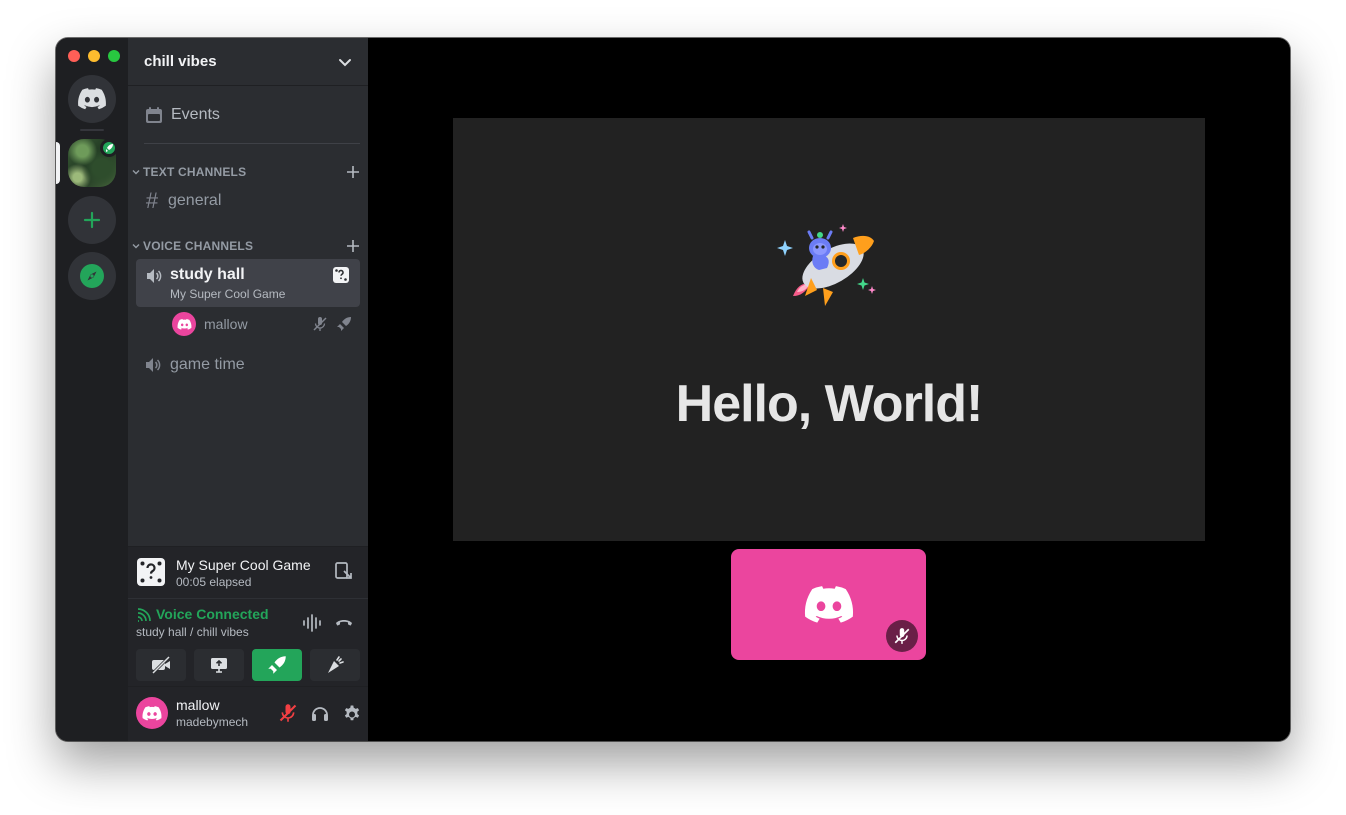 The height and width of the screenshot is (815, 1346). I want to click on compass-icon, so click(92, 276).